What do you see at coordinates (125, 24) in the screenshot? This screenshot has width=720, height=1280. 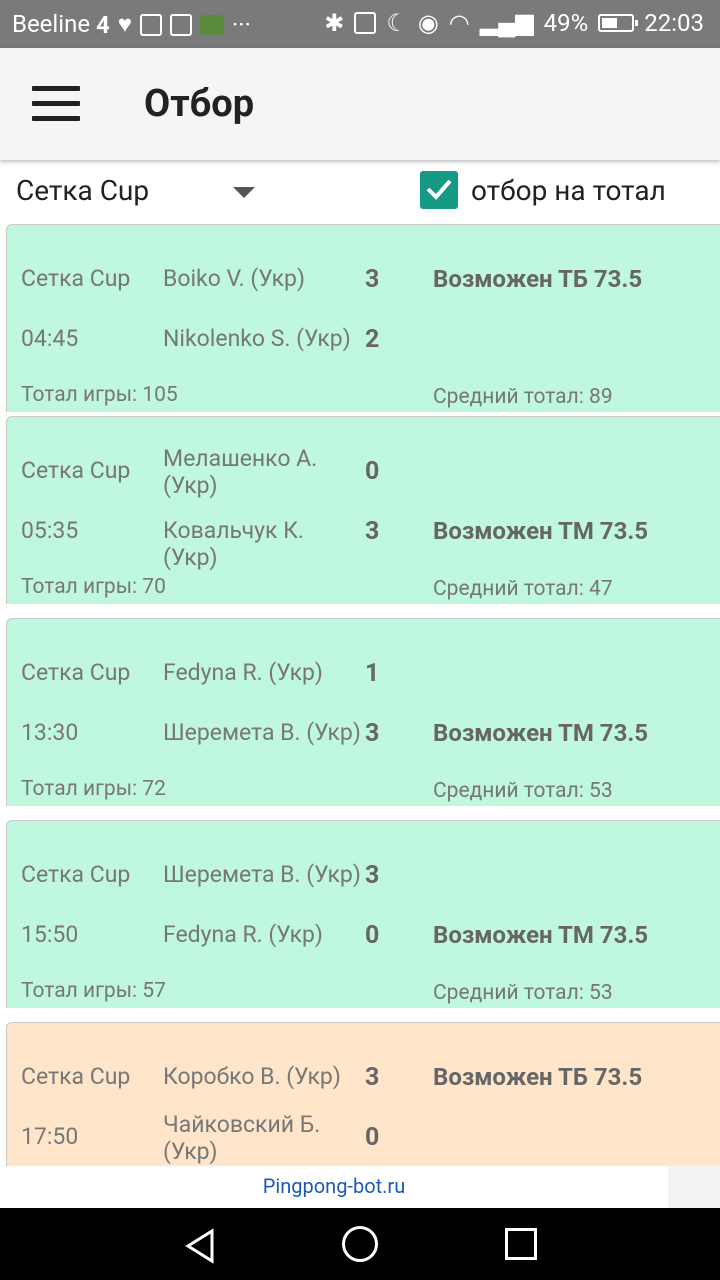 I see `health-icon: ♥` at bounding box center [125, 24].